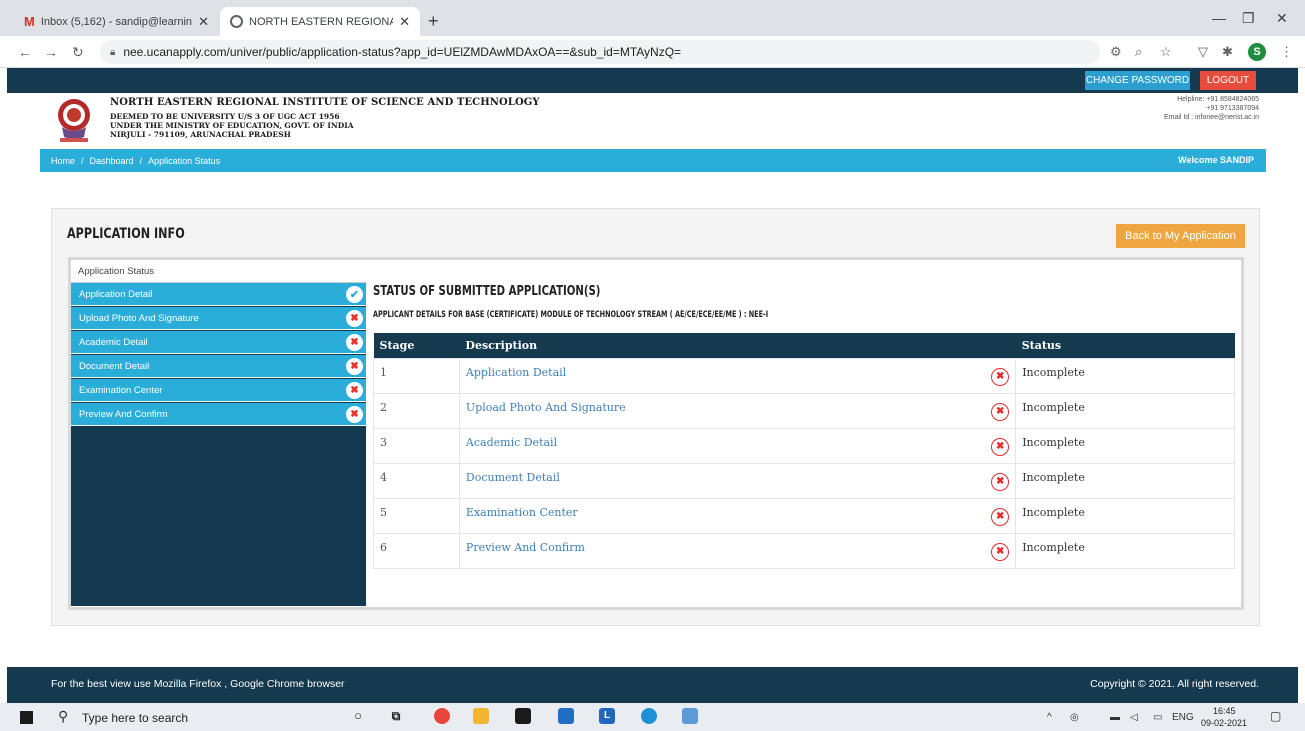 This screenshot has width=1305, height=731. Describe the element at coordinates (1115, 717) in the screenshot. I see `battery-icon: ▬` at that location.